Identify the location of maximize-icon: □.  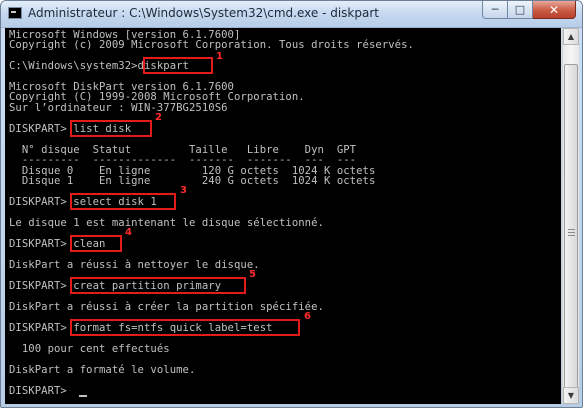
(520, 9).